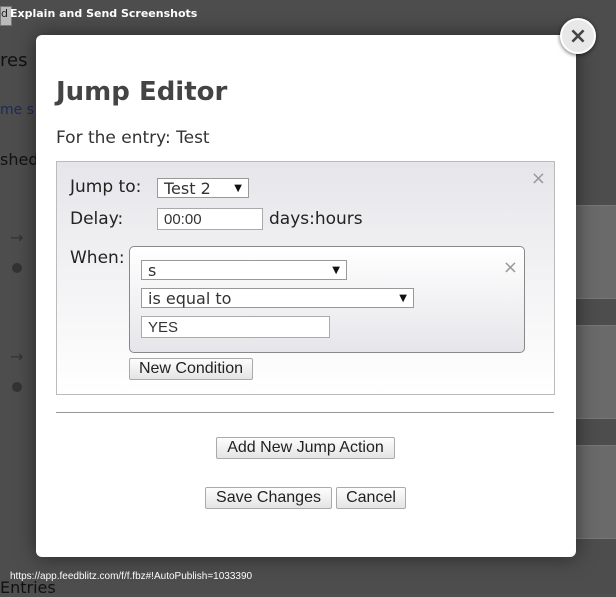 The height and width of the screenshot is (597, 616). I want to click on save-changes-button: Save Changes, so click(268, 498).